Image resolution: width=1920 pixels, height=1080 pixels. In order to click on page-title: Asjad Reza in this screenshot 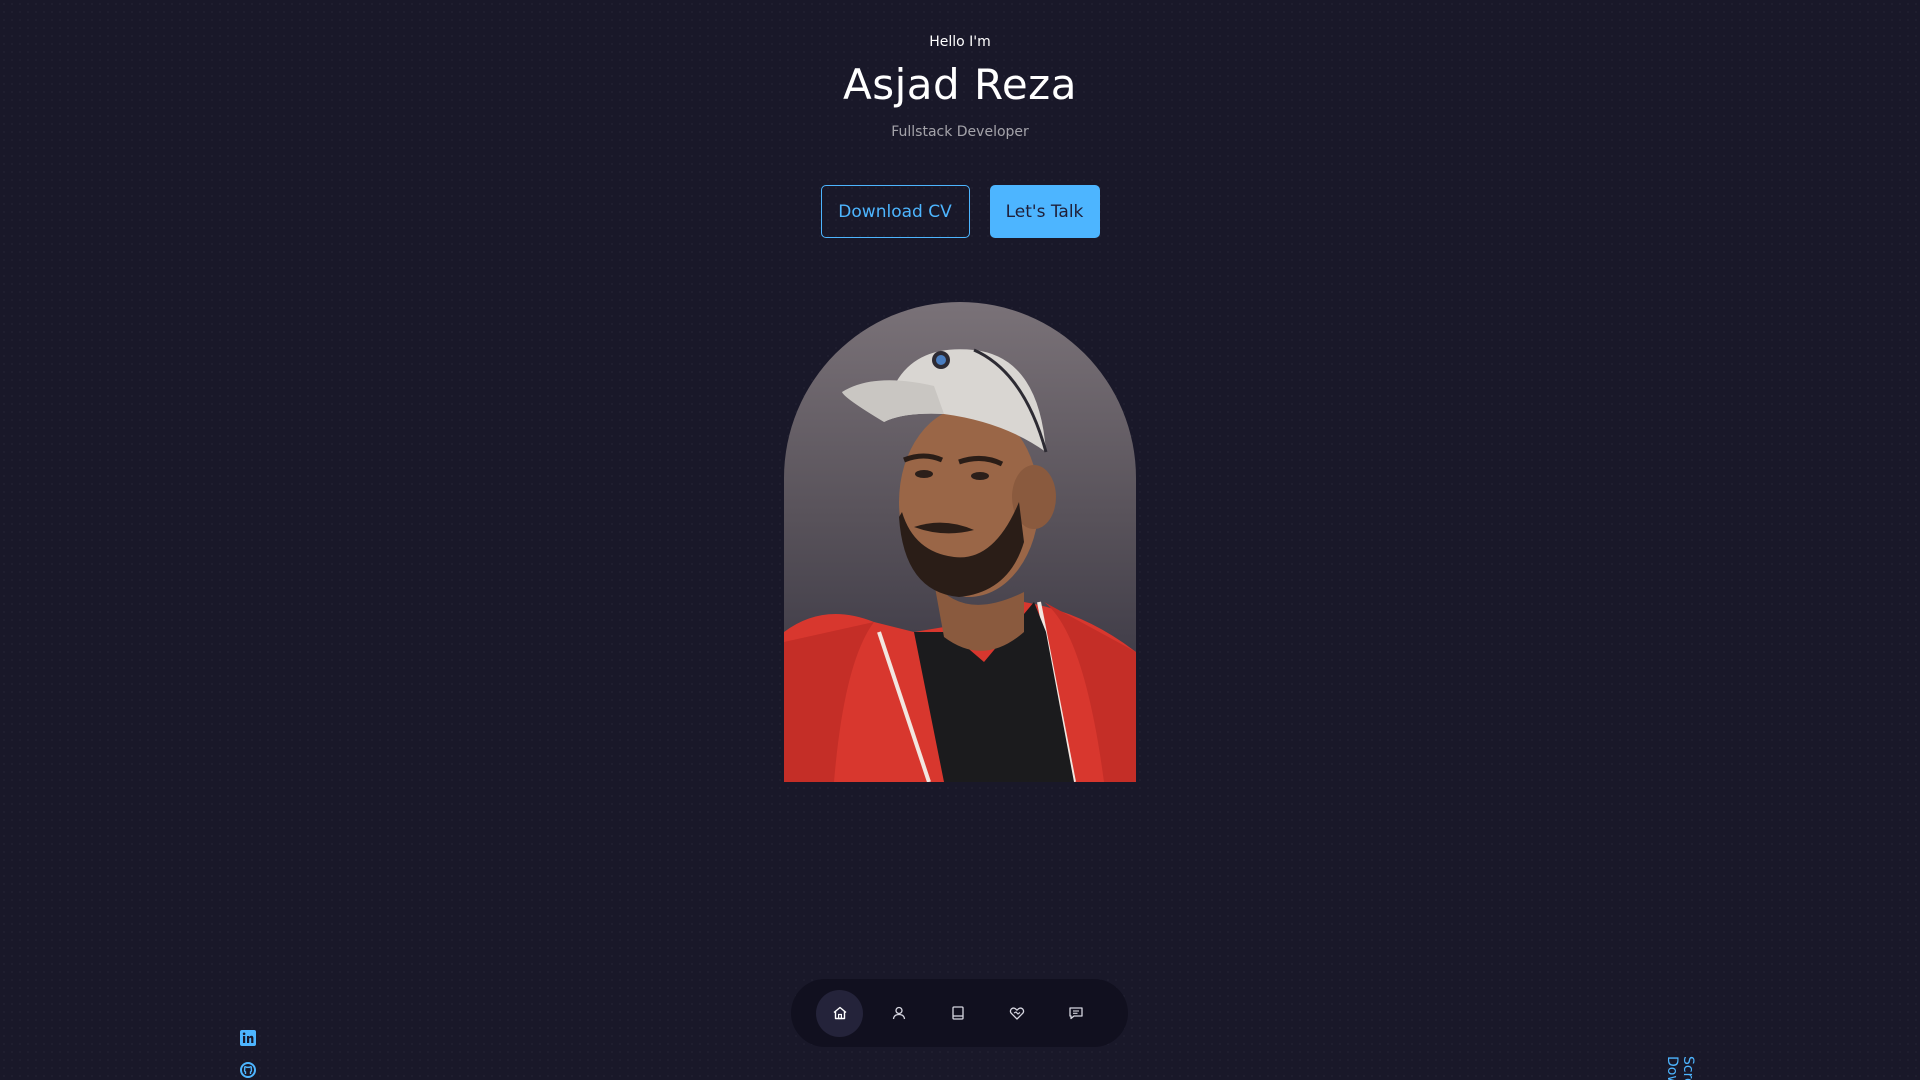, I will do `click(960, 84)`.